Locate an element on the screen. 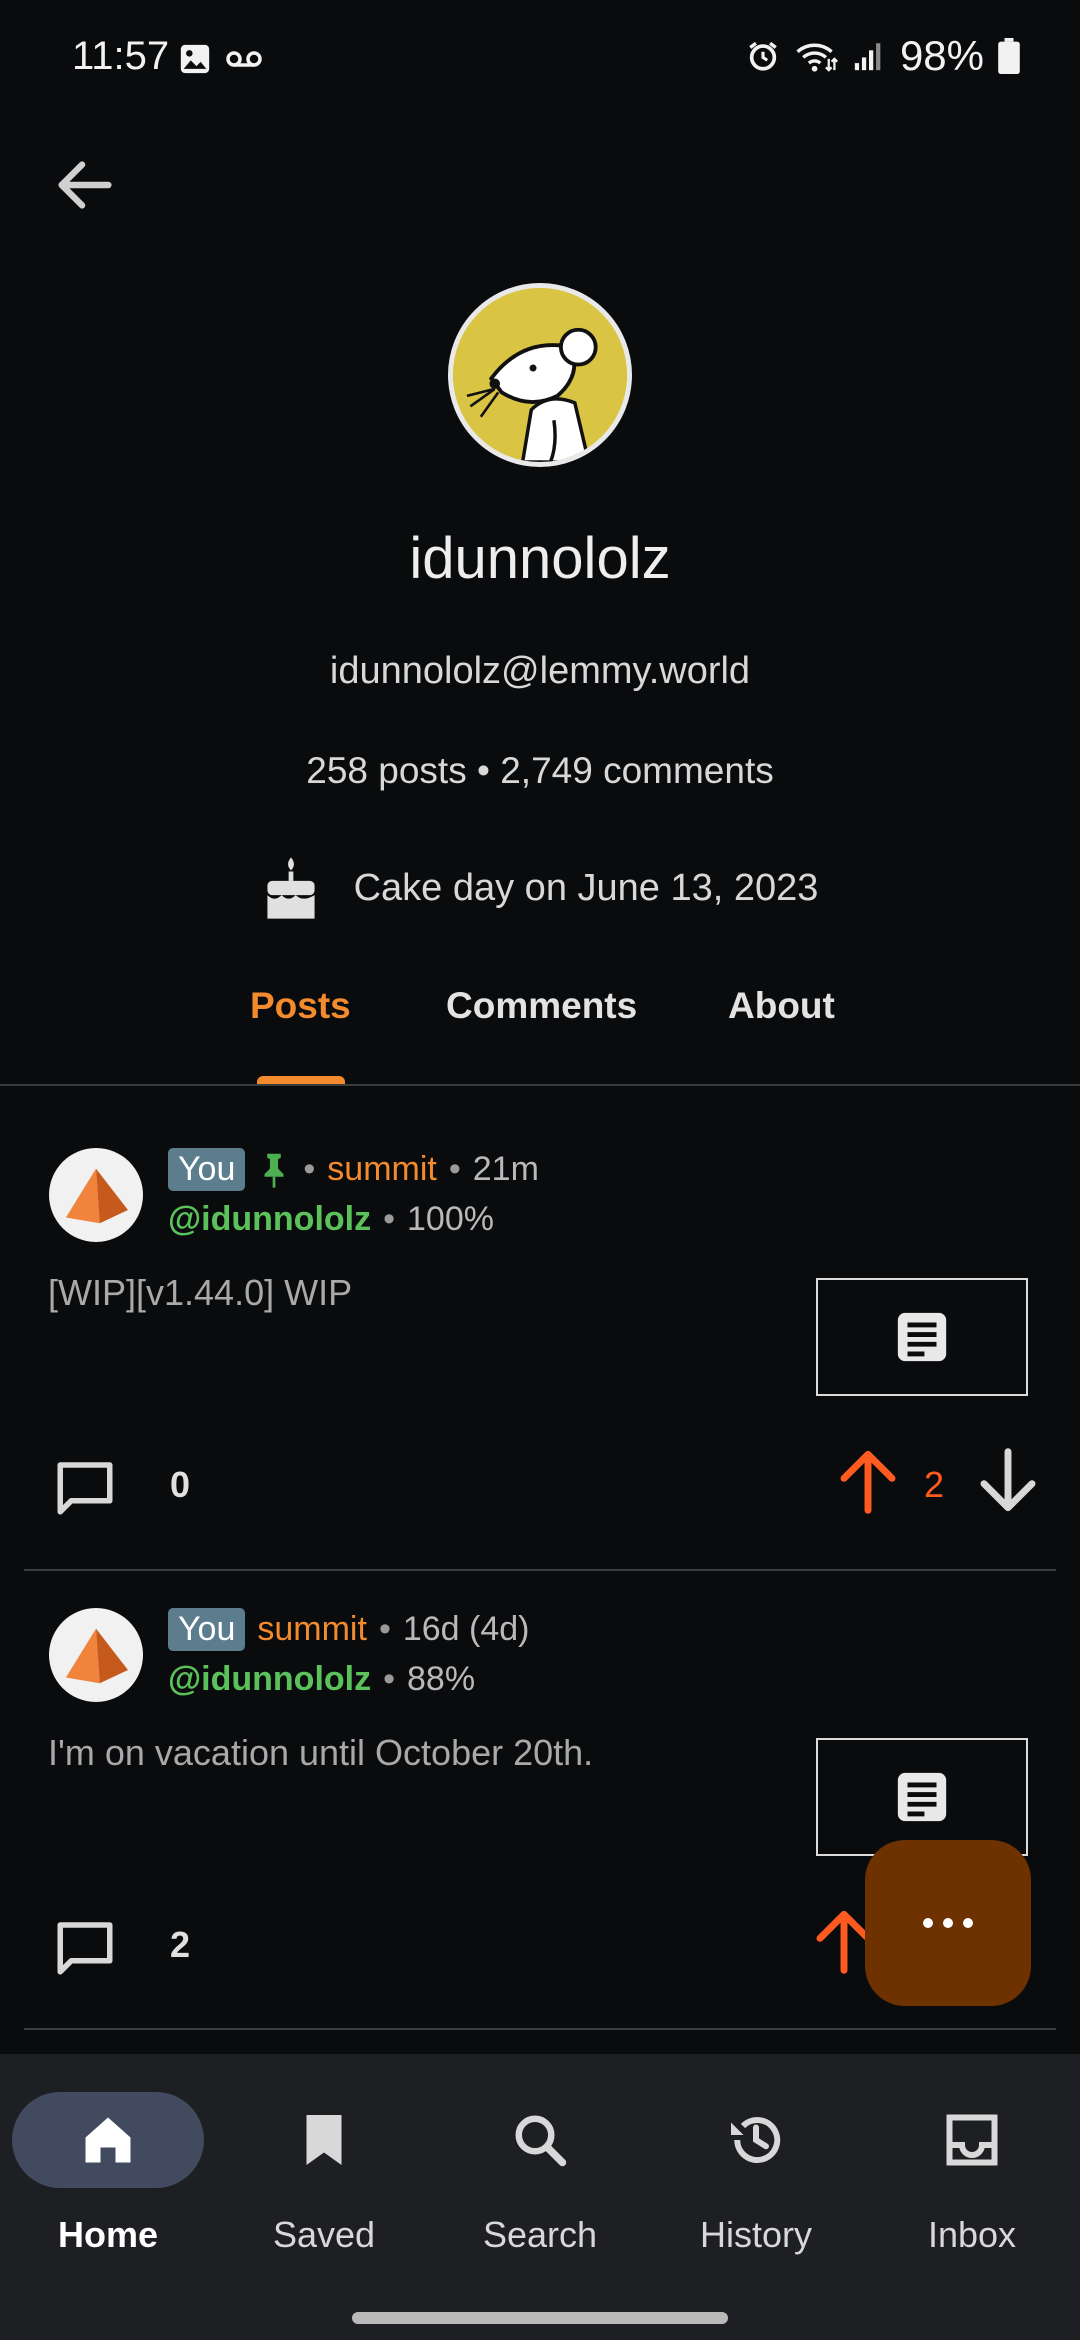 Image resolution: width=1080 pixels, height=2340 pixels. profile-tabs: Posts Comments About is located at coordinates (540, 1035).